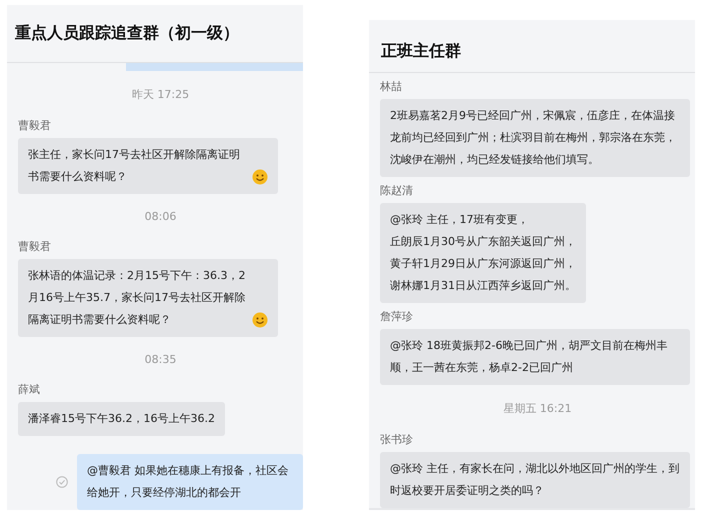 The width and height of the screenshot is (711, 530). I want to click on check-icon, so click(62, 482).